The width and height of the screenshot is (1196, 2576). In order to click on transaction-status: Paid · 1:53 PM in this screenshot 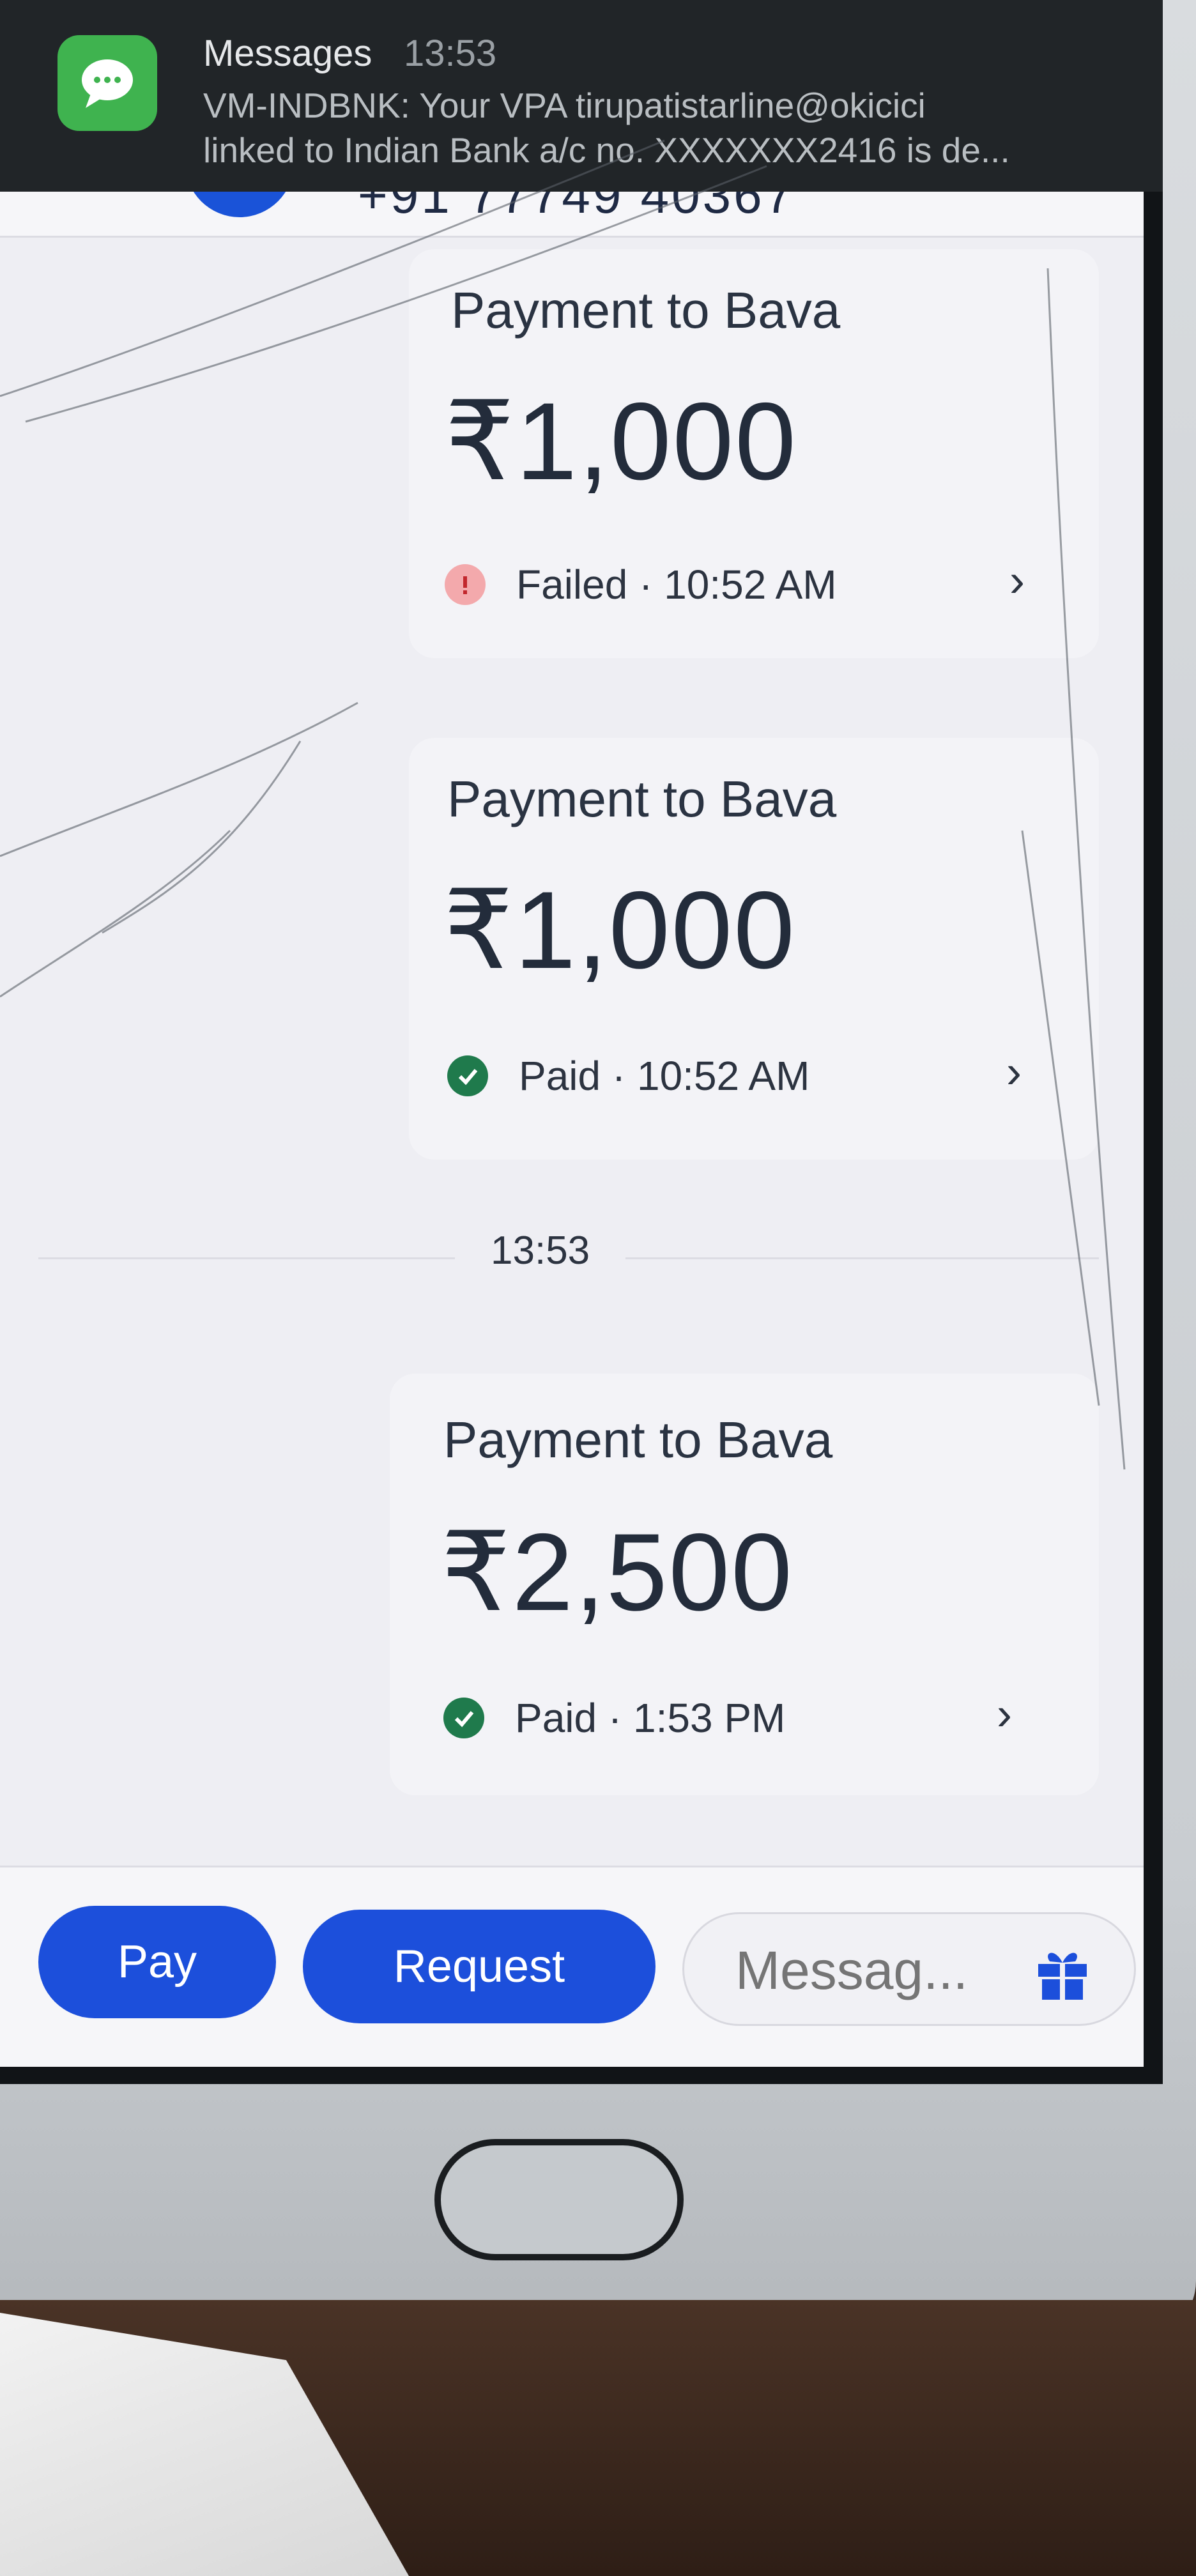, I will do `click(614, 1718)`.